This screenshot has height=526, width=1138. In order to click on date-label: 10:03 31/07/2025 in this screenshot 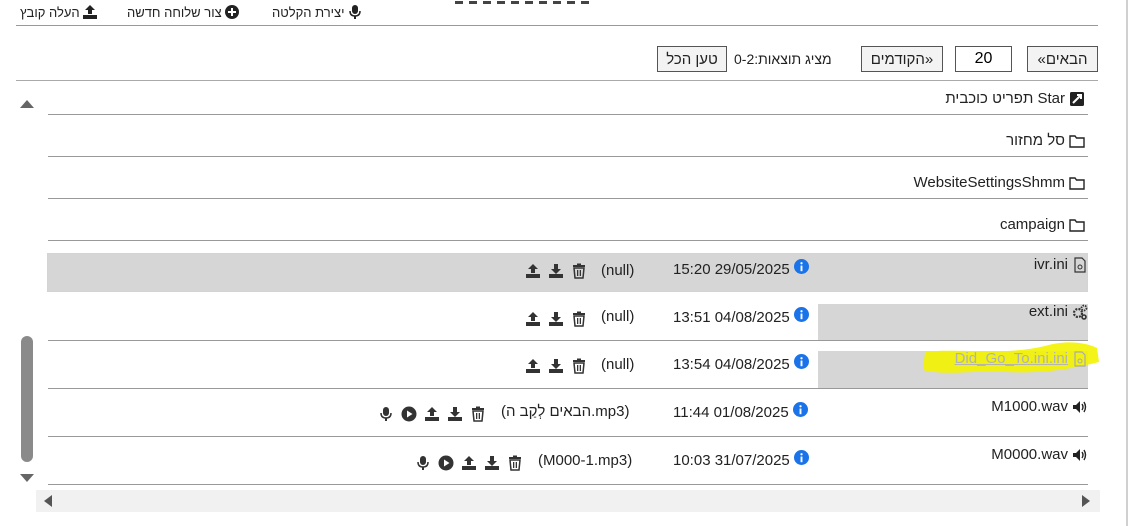, I will do `click(731, 460)`.